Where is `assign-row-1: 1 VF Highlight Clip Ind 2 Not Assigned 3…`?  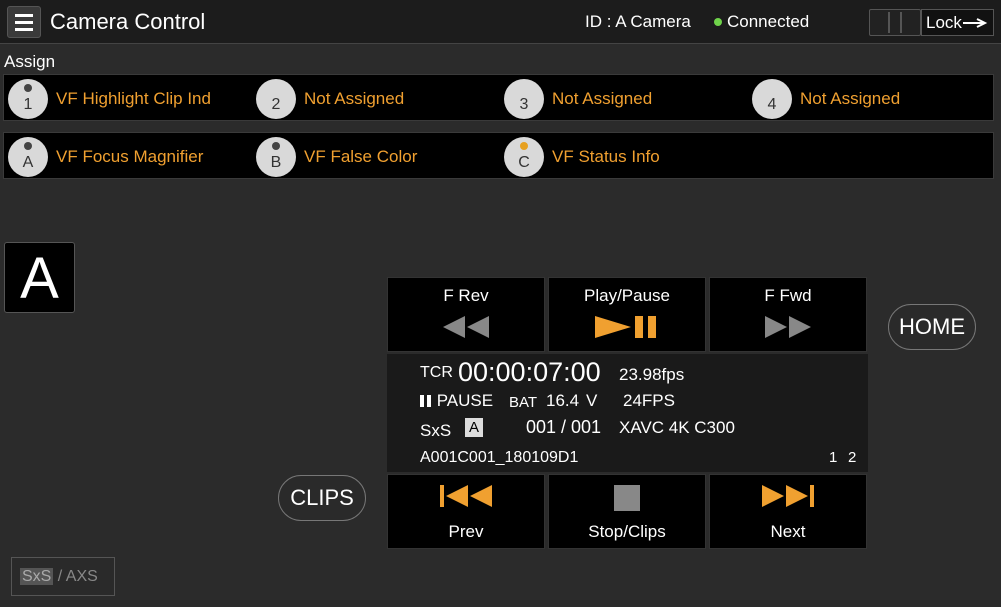 assign-row-1: 1 VF Highlight Clip Ind 2 Not Assigned 3… is located at coordinates (498, 97).